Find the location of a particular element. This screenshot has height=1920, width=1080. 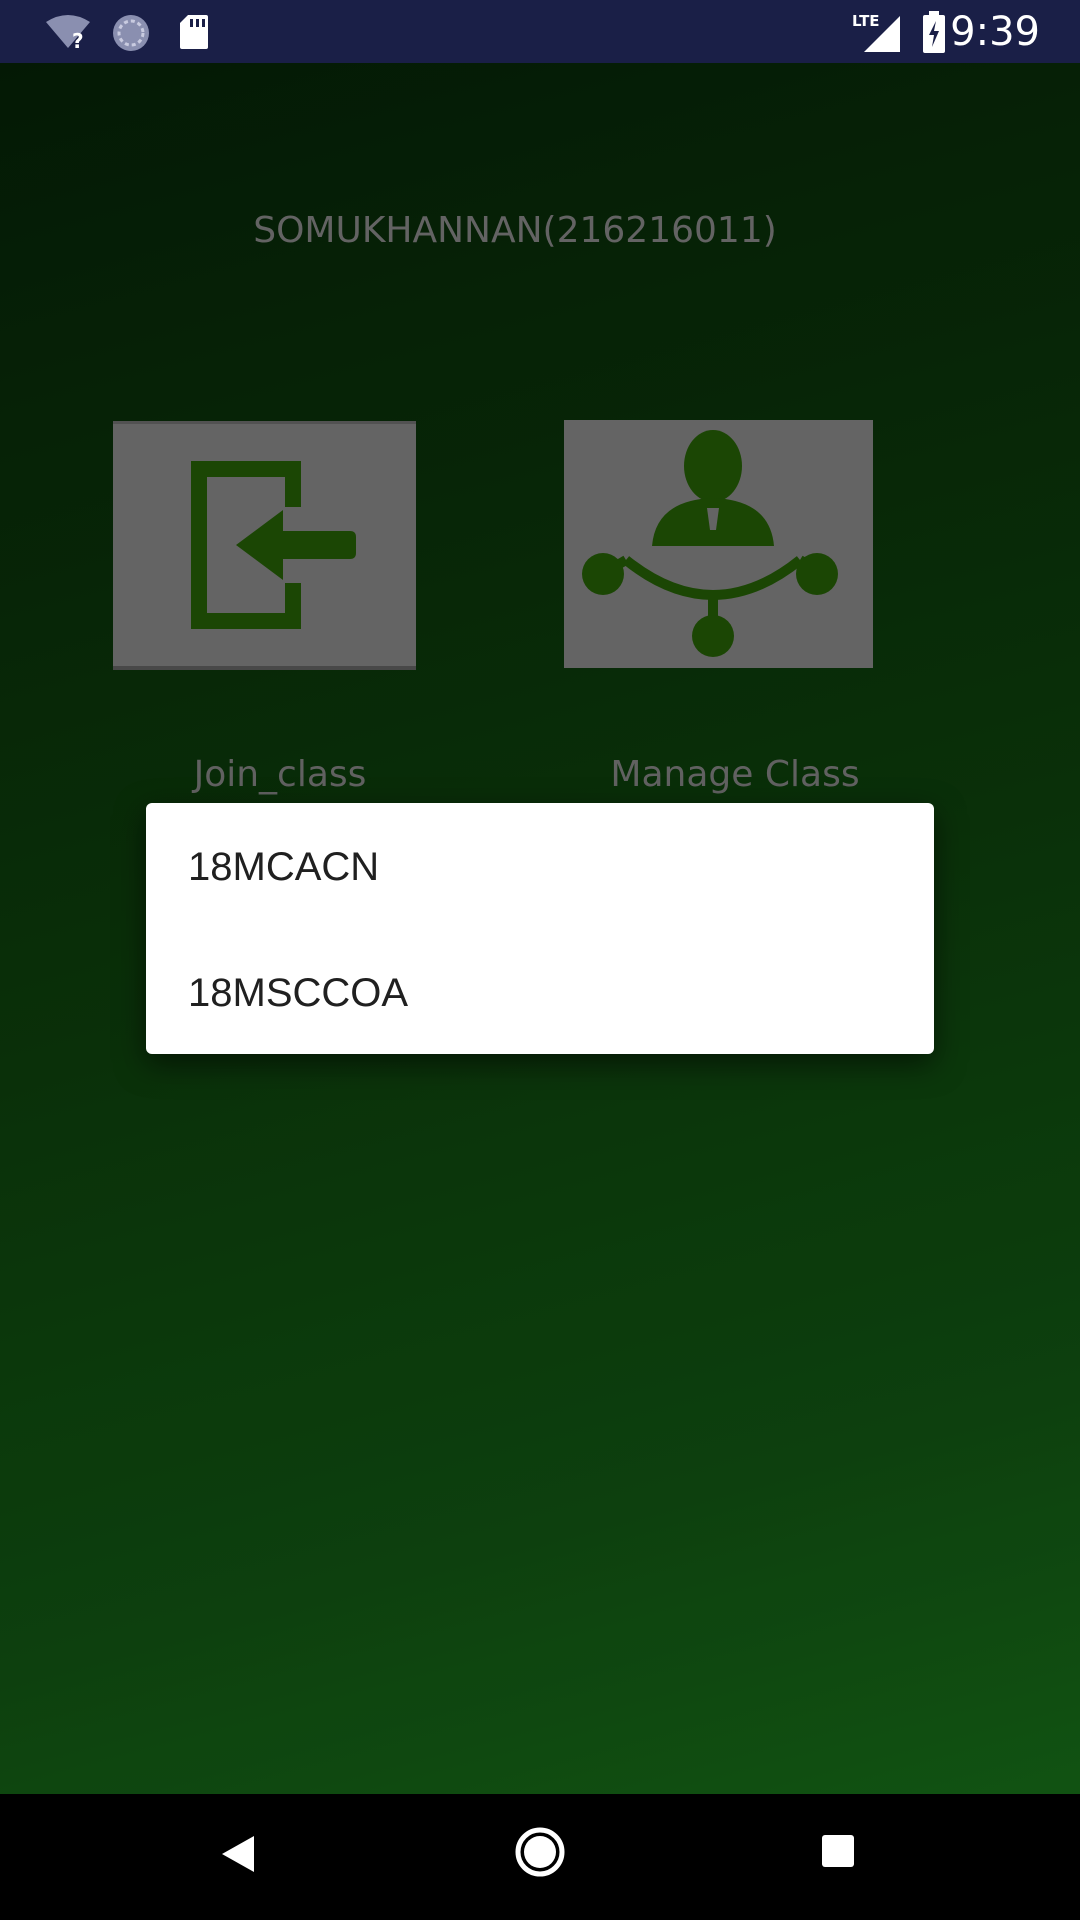

status-bar: ? LTE 9:39 is located at coordinates (540, 31).